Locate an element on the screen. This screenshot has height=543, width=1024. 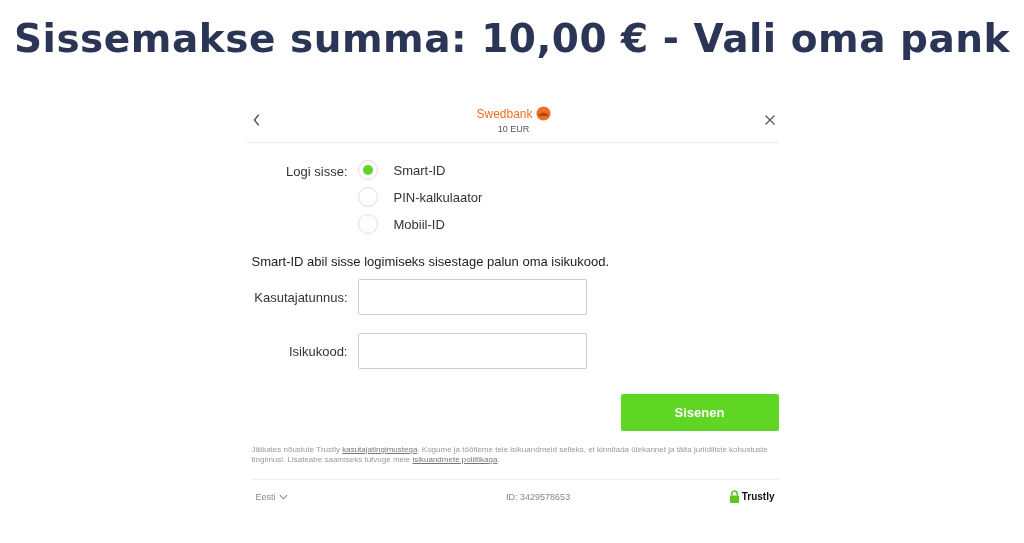
padlock-icon is located at coordinates (734, 496).